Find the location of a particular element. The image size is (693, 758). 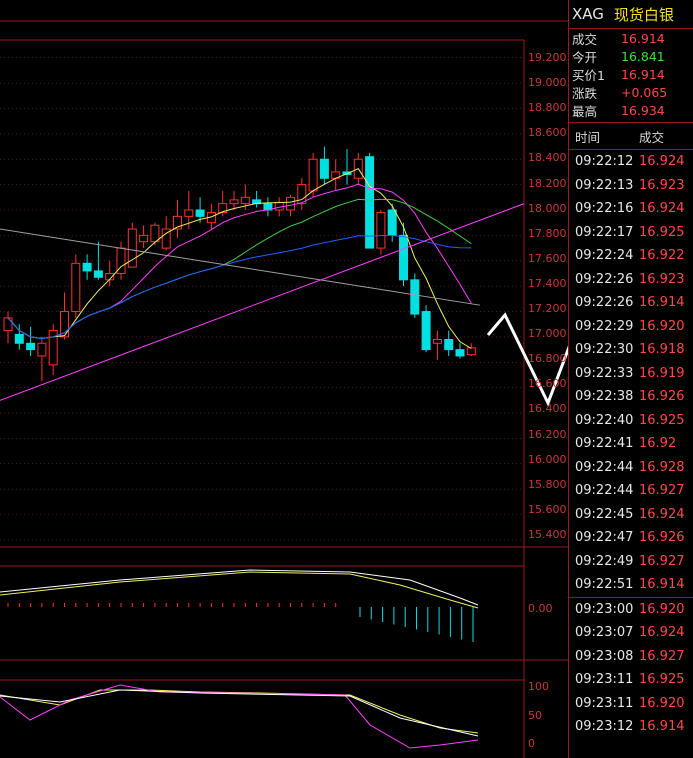

quote-row: 成交 16.914 is located at coordinates (631, 38).